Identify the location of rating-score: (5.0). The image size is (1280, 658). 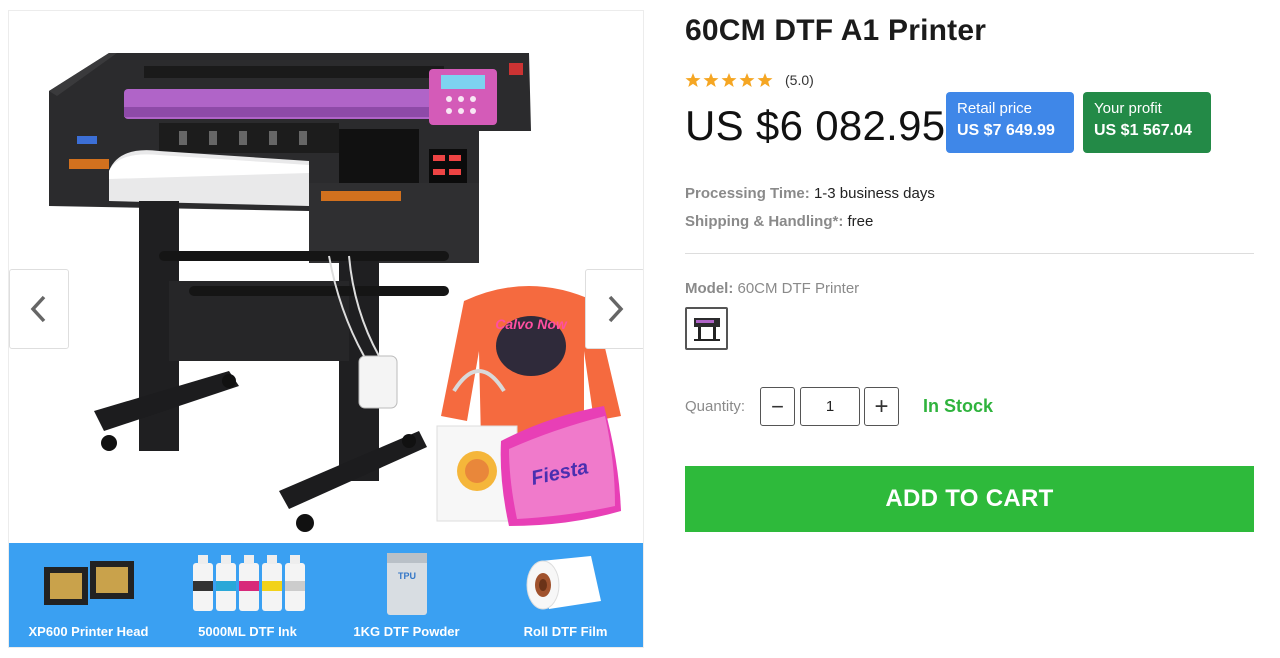
(799, 80).